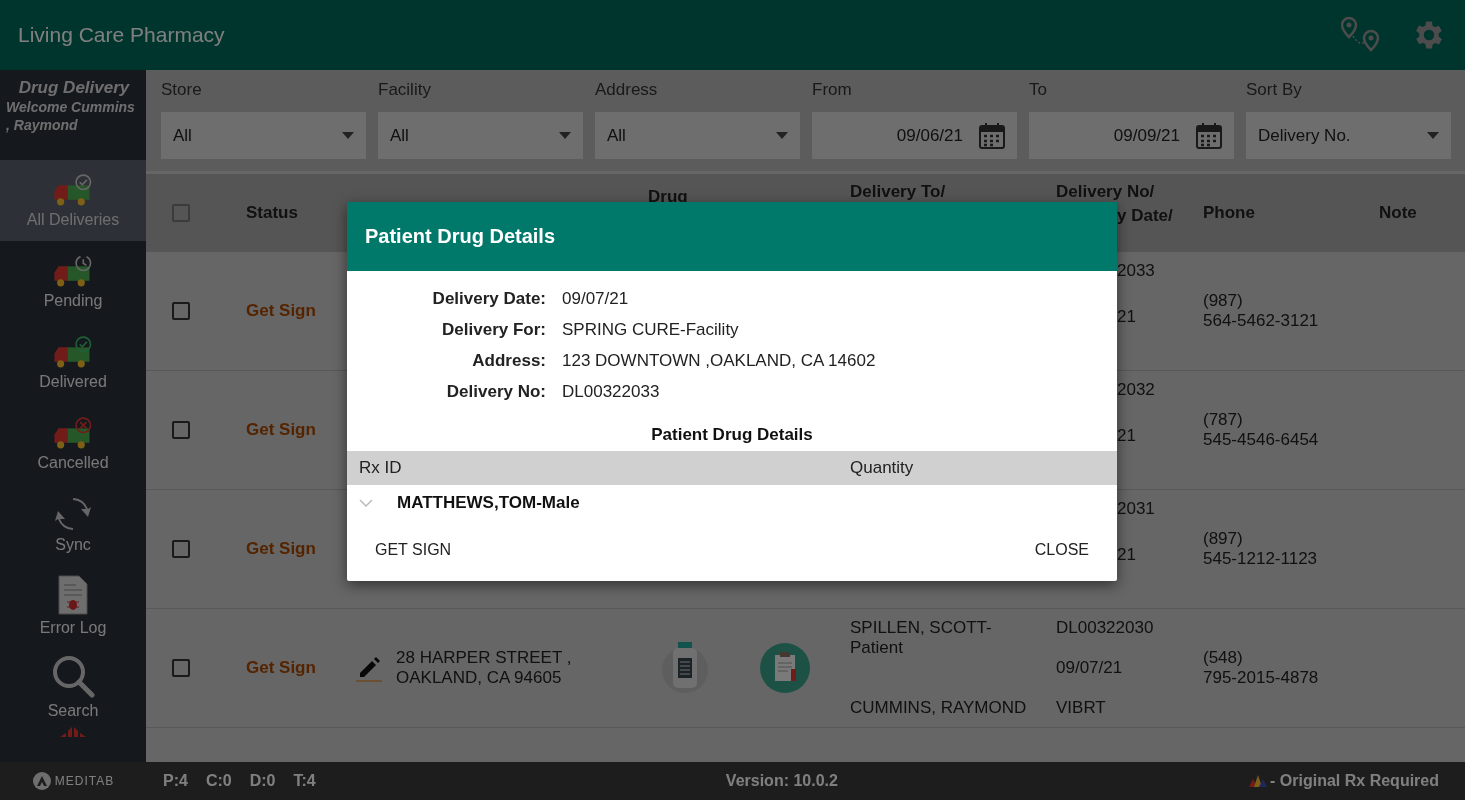 Image resolution: width=1465 pixels, height=800 pixels. I want to click on sidebar-item: Cancelled, so click(73, 443).